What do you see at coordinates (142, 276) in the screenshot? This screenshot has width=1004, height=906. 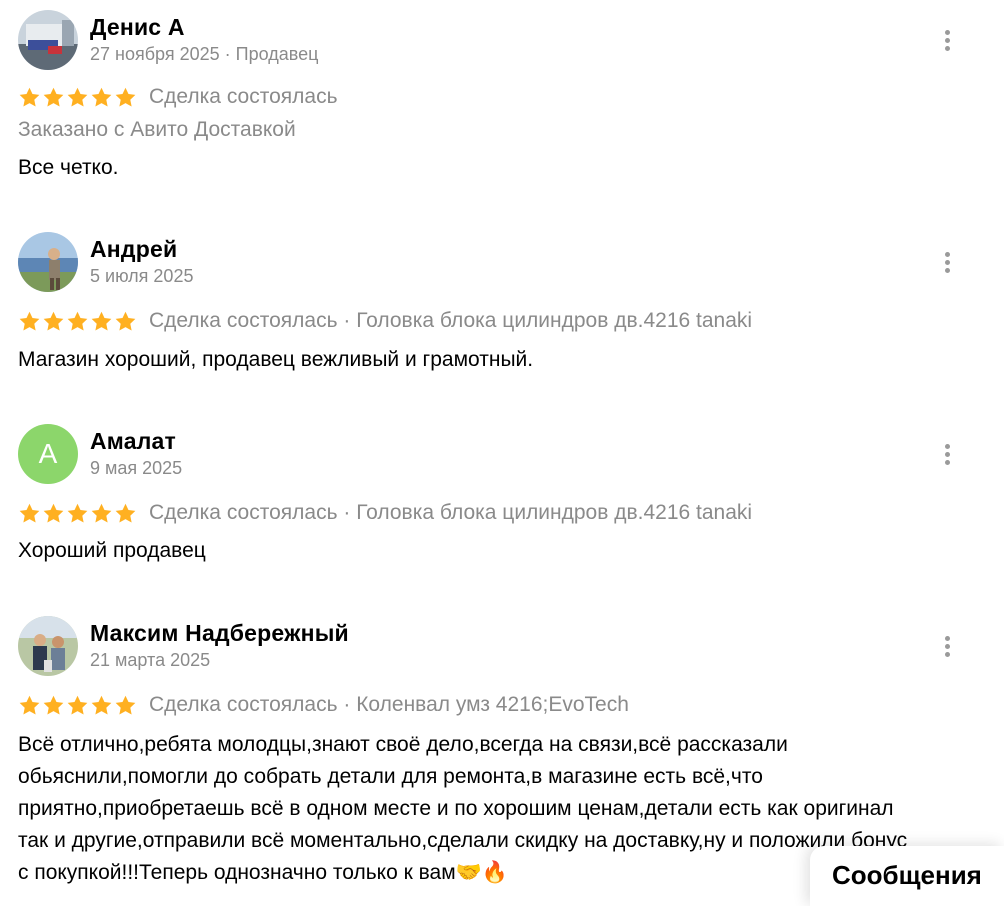 I see `review-meta: 5 июля 2025` at bounding box center [142, 276].